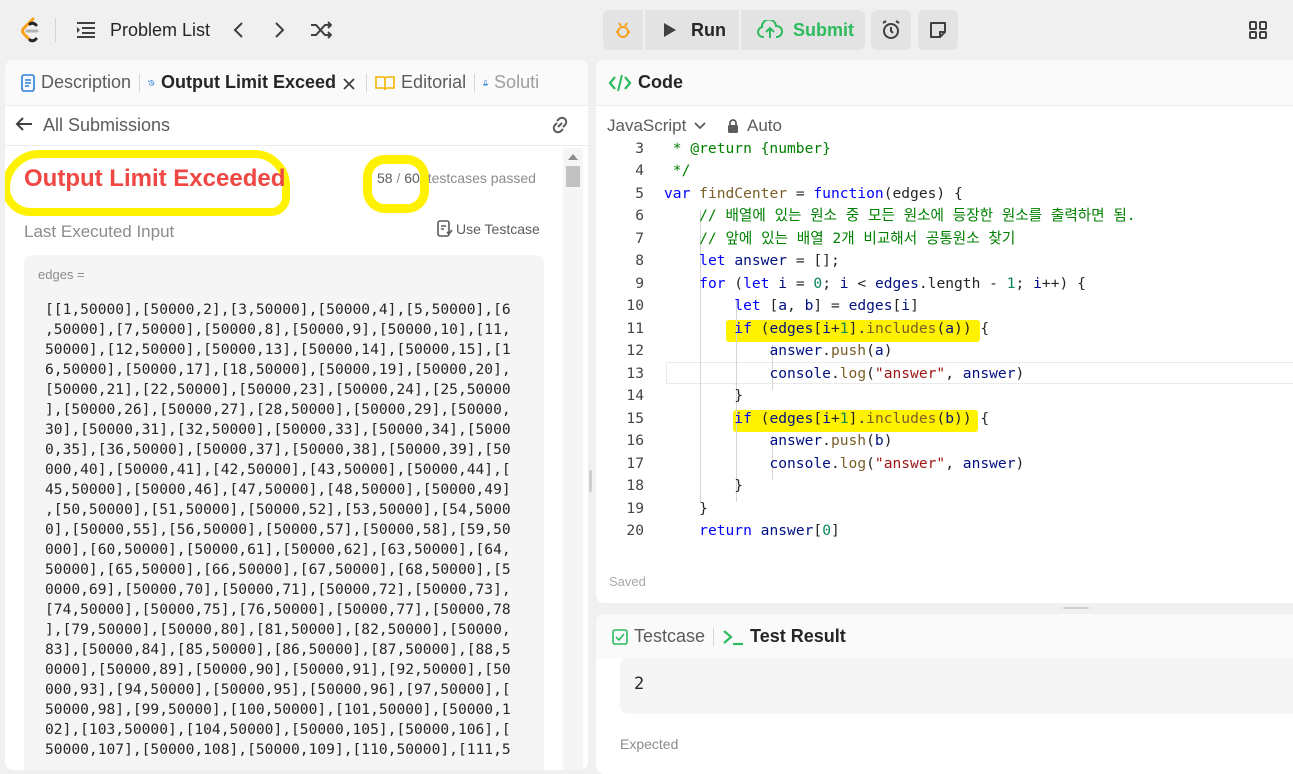  I want to click on tab-test-result: Test Result, so click(784, 636).